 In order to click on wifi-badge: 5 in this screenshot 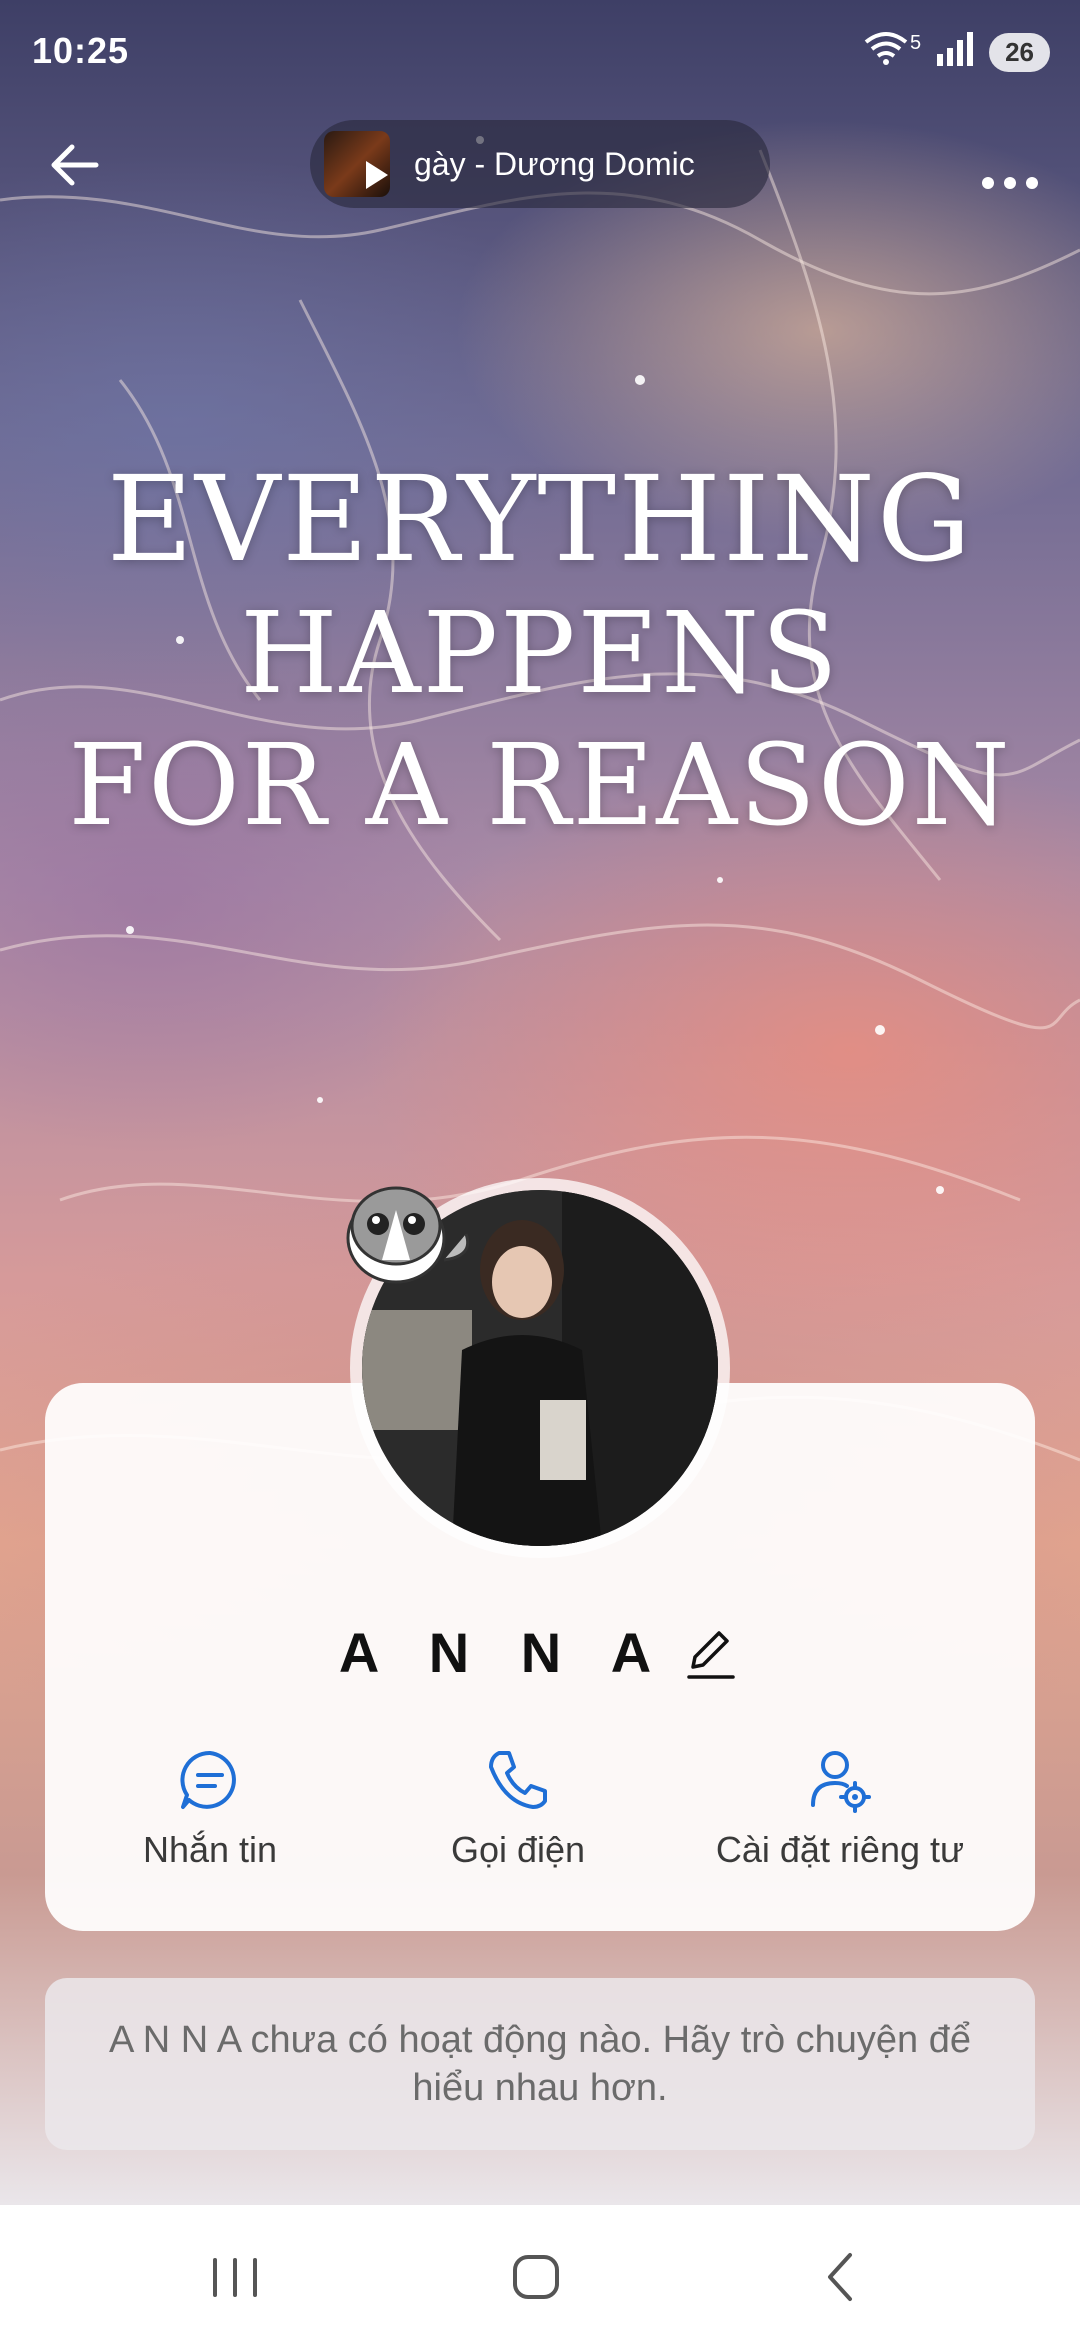, I will do `click(915, 43)`.